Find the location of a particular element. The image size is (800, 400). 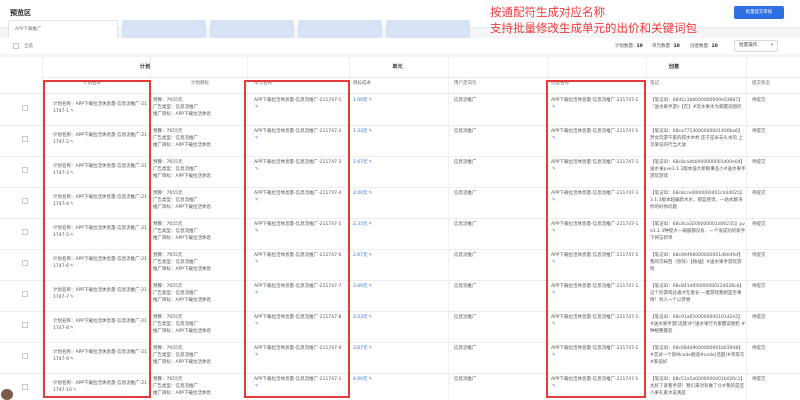

page-title: 预览区 is located at coordinates (20, 13).